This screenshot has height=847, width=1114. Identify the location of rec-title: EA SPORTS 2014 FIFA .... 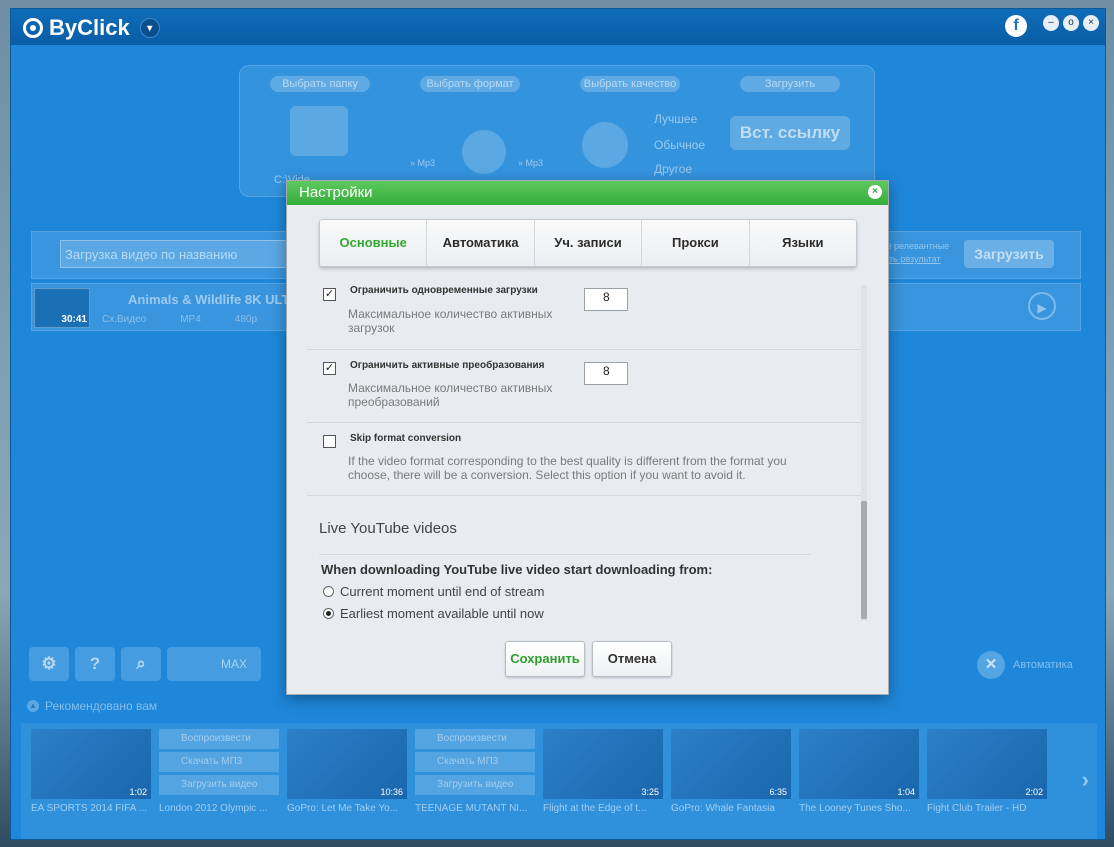
(93, 808).